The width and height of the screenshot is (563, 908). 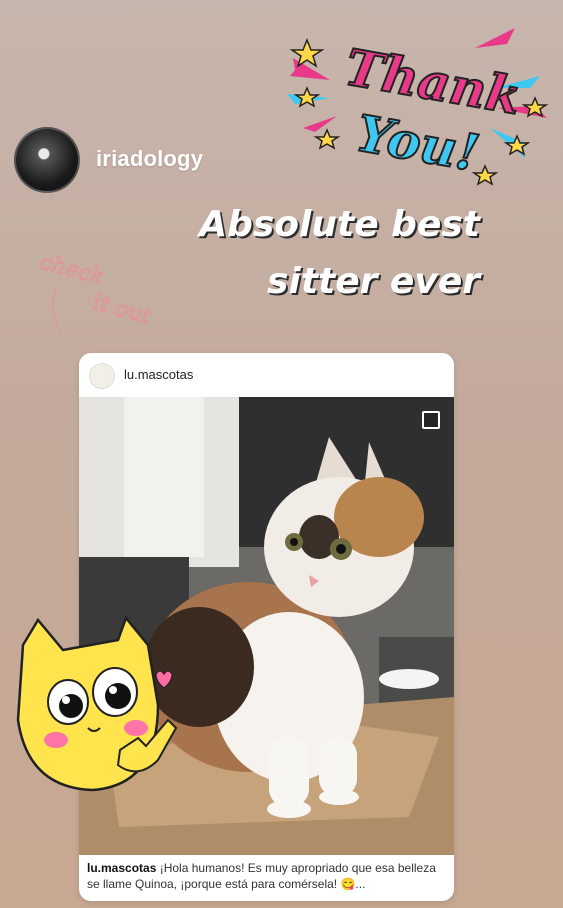 I want to click on post-author-username: lu.mascotas, so click(x=158, y=374).